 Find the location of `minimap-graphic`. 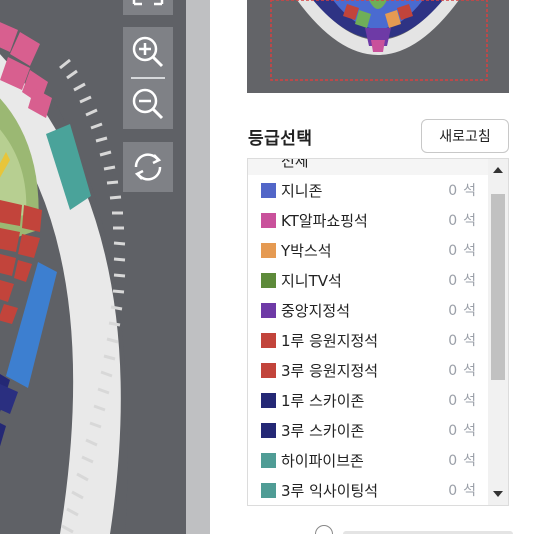

minimap-graphic is located at coordinates (379, 40).